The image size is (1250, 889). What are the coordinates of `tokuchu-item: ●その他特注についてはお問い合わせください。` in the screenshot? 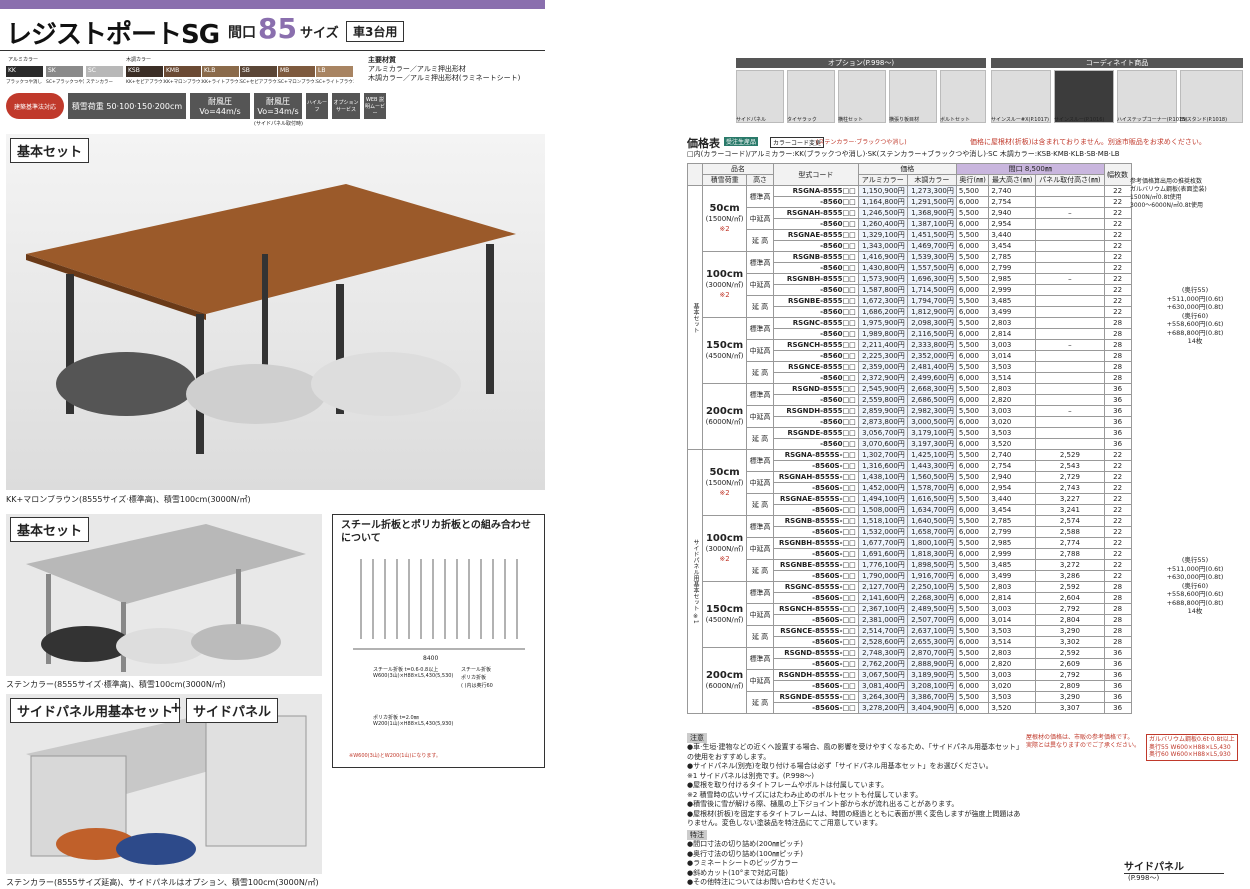 It's located at (763, 882).